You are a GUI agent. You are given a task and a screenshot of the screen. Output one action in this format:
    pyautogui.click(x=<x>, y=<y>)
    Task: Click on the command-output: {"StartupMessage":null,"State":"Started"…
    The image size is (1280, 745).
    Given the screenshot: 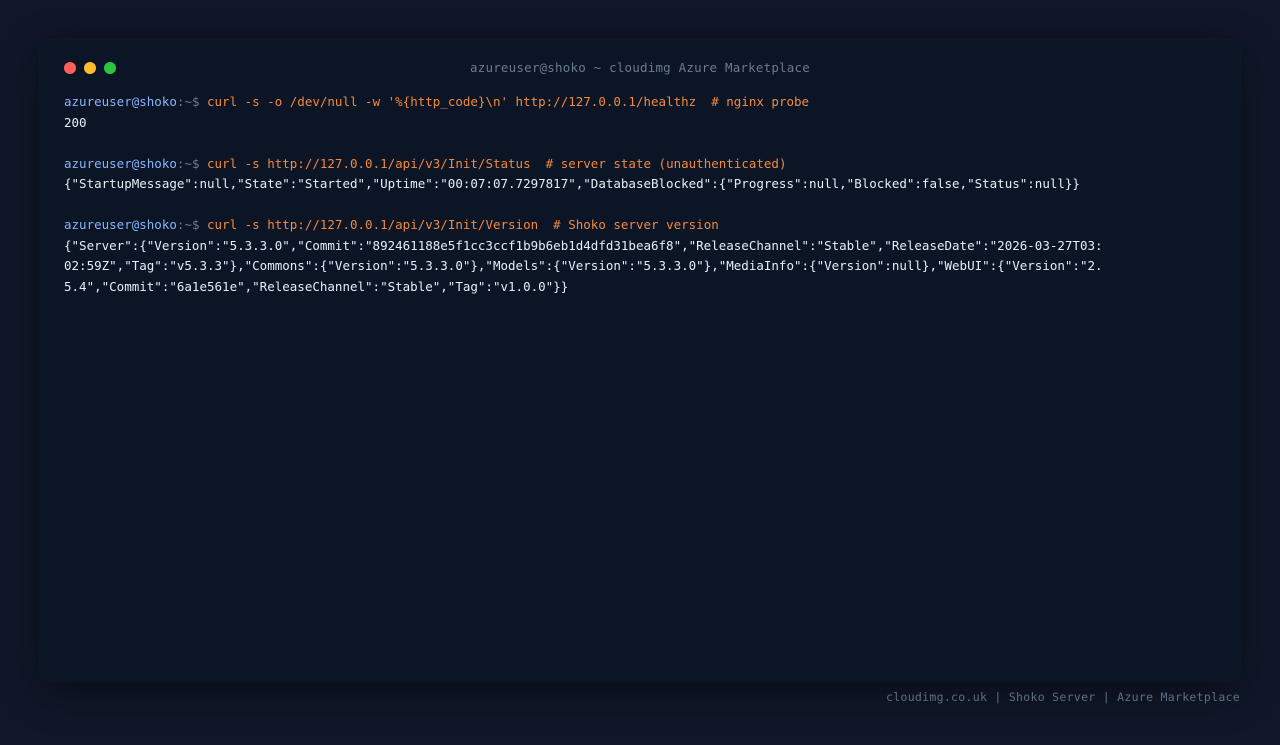 What is the action you would take?
    pyautogui.click(x=572, y=183)
    